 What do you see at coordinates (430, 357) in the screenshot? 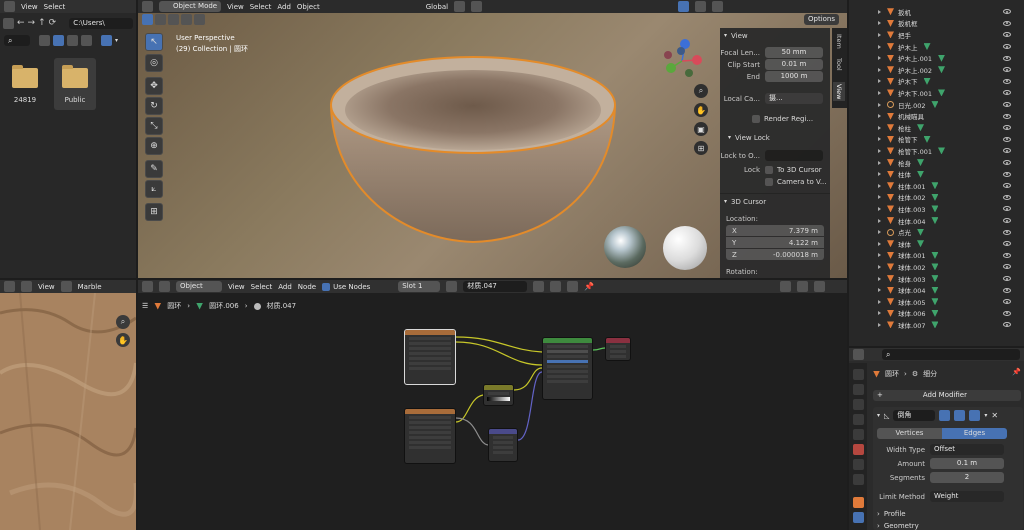
I see `image-texture-node` at bounding box center [430, 357].